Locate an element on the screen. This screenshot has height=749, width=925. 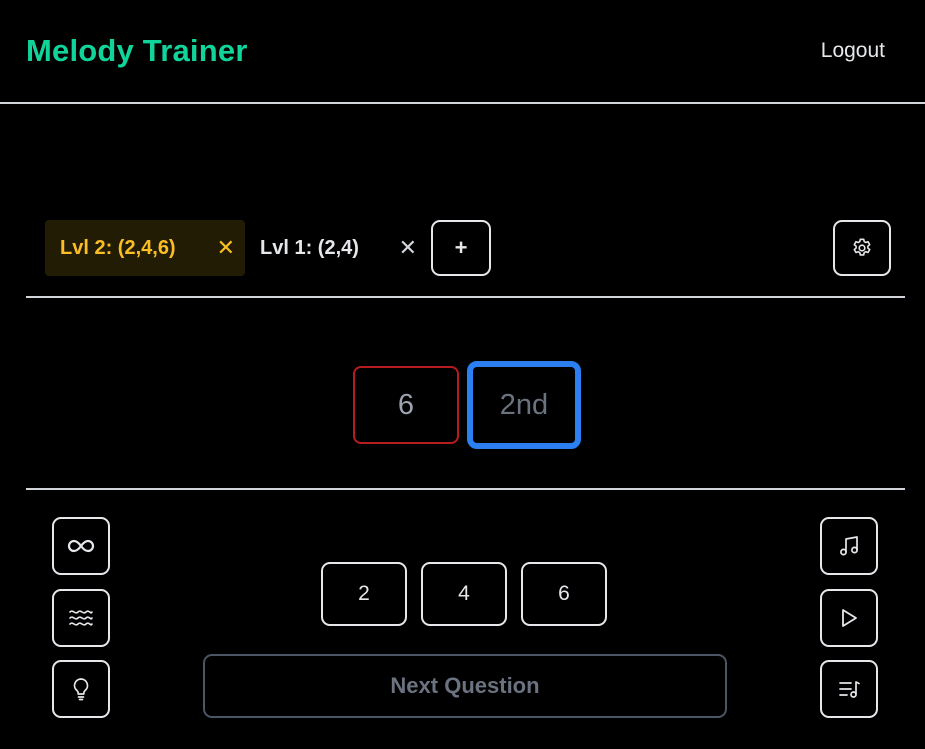
tab-label: Lvl 1: (2,4) is located at coordinates (309, 247).